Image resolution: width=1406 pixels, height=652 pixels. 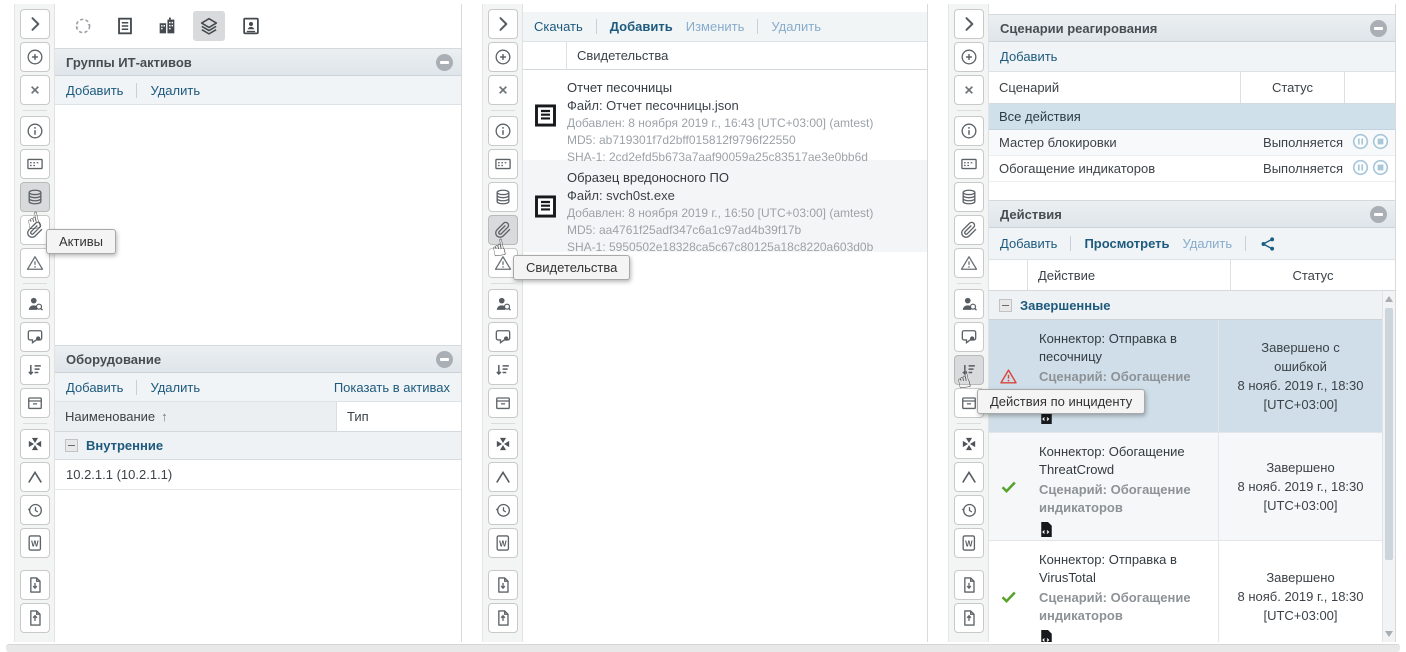 What do you see at coordinates (167, 26) in the screenshot?
I see `toolbar-button-organization` at bounding box center [167, 26].